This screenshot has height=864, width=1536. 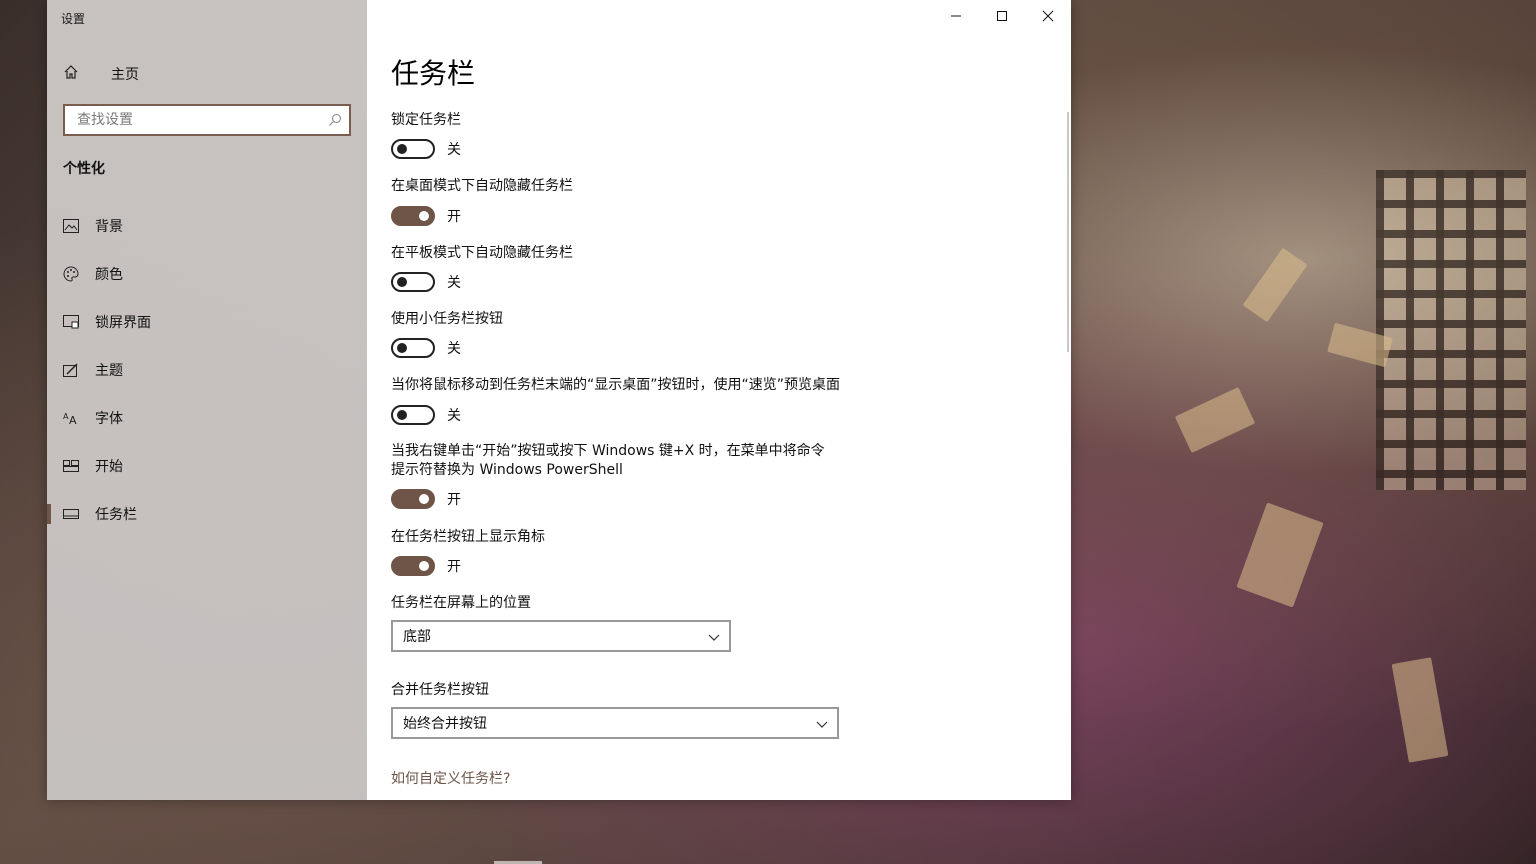 What do you see at coordinates (413, 566) in the screenshot?
I see `badges-toggle` at bounding box center [413, 566].